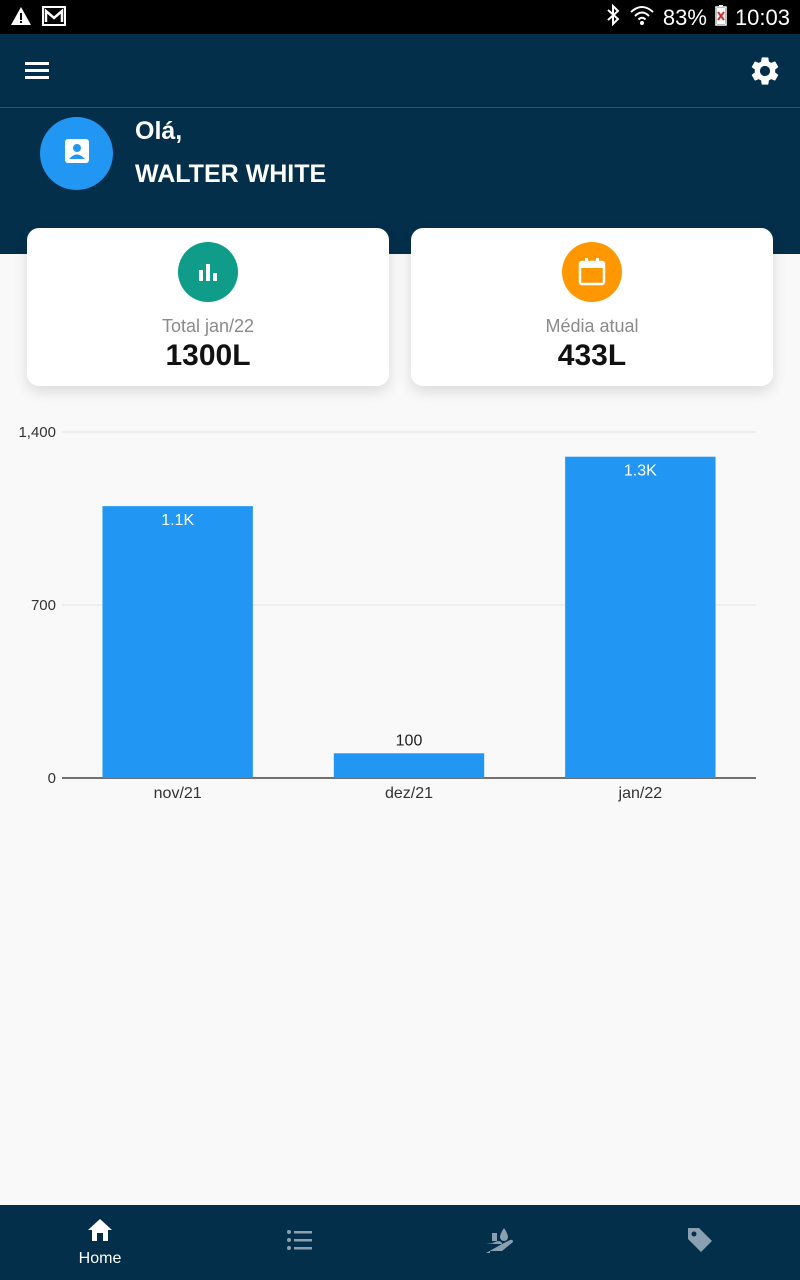 The image size is (800, 1280). What do you see at coordinates (208, 355) in the screenshot?
I see `total-value: 1300L` at bounding box center [208, 355].